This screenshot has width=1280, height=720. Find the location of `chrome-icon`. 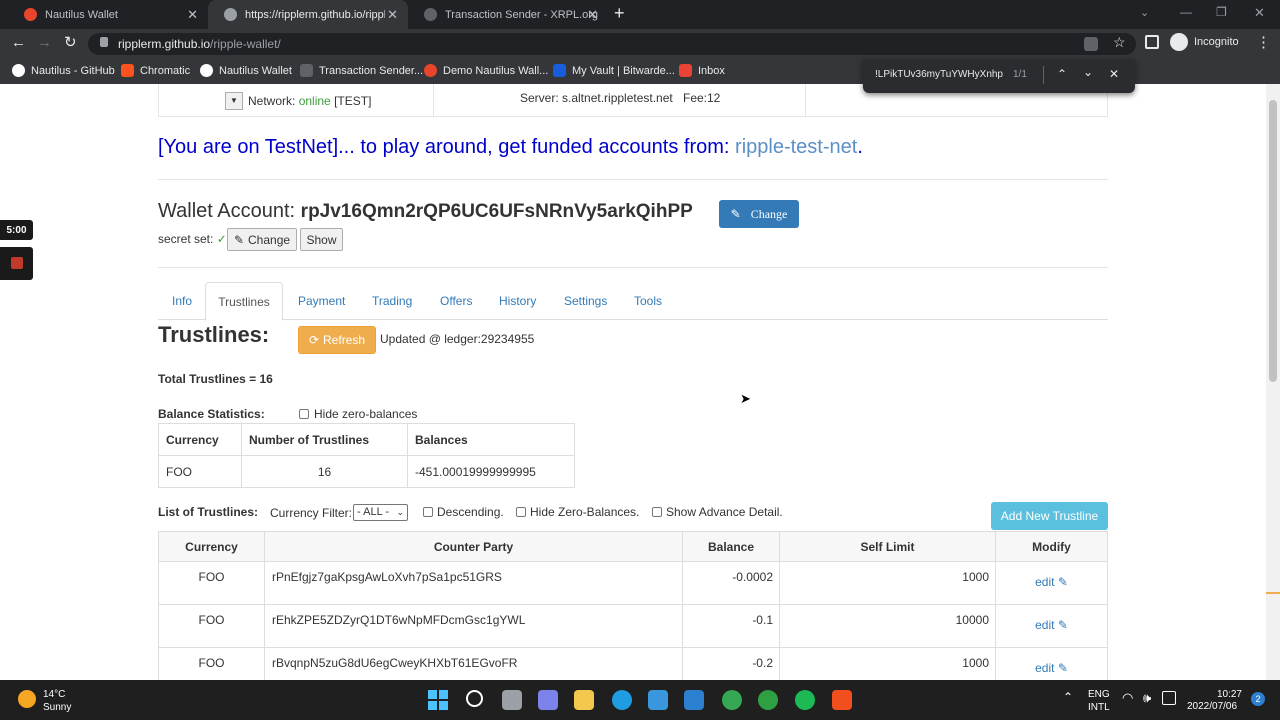

chrome-icon is located at coordinates (732, 700).